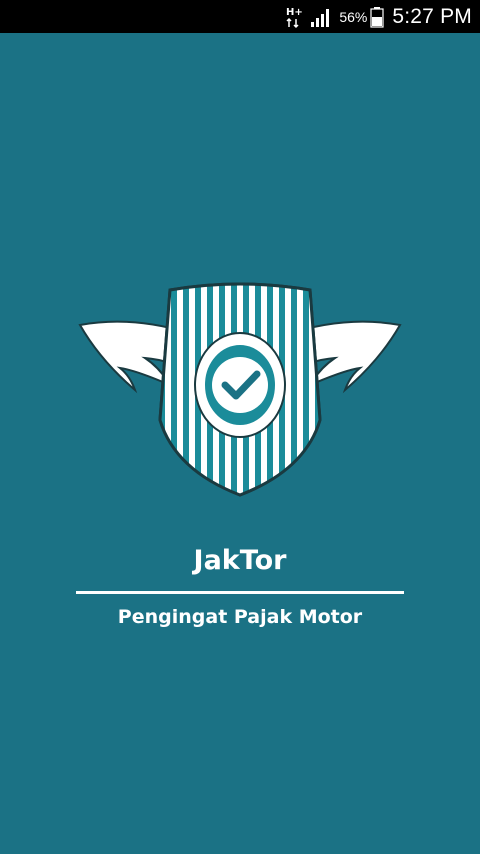  I want to click on battery-icon, so click(377, 17).